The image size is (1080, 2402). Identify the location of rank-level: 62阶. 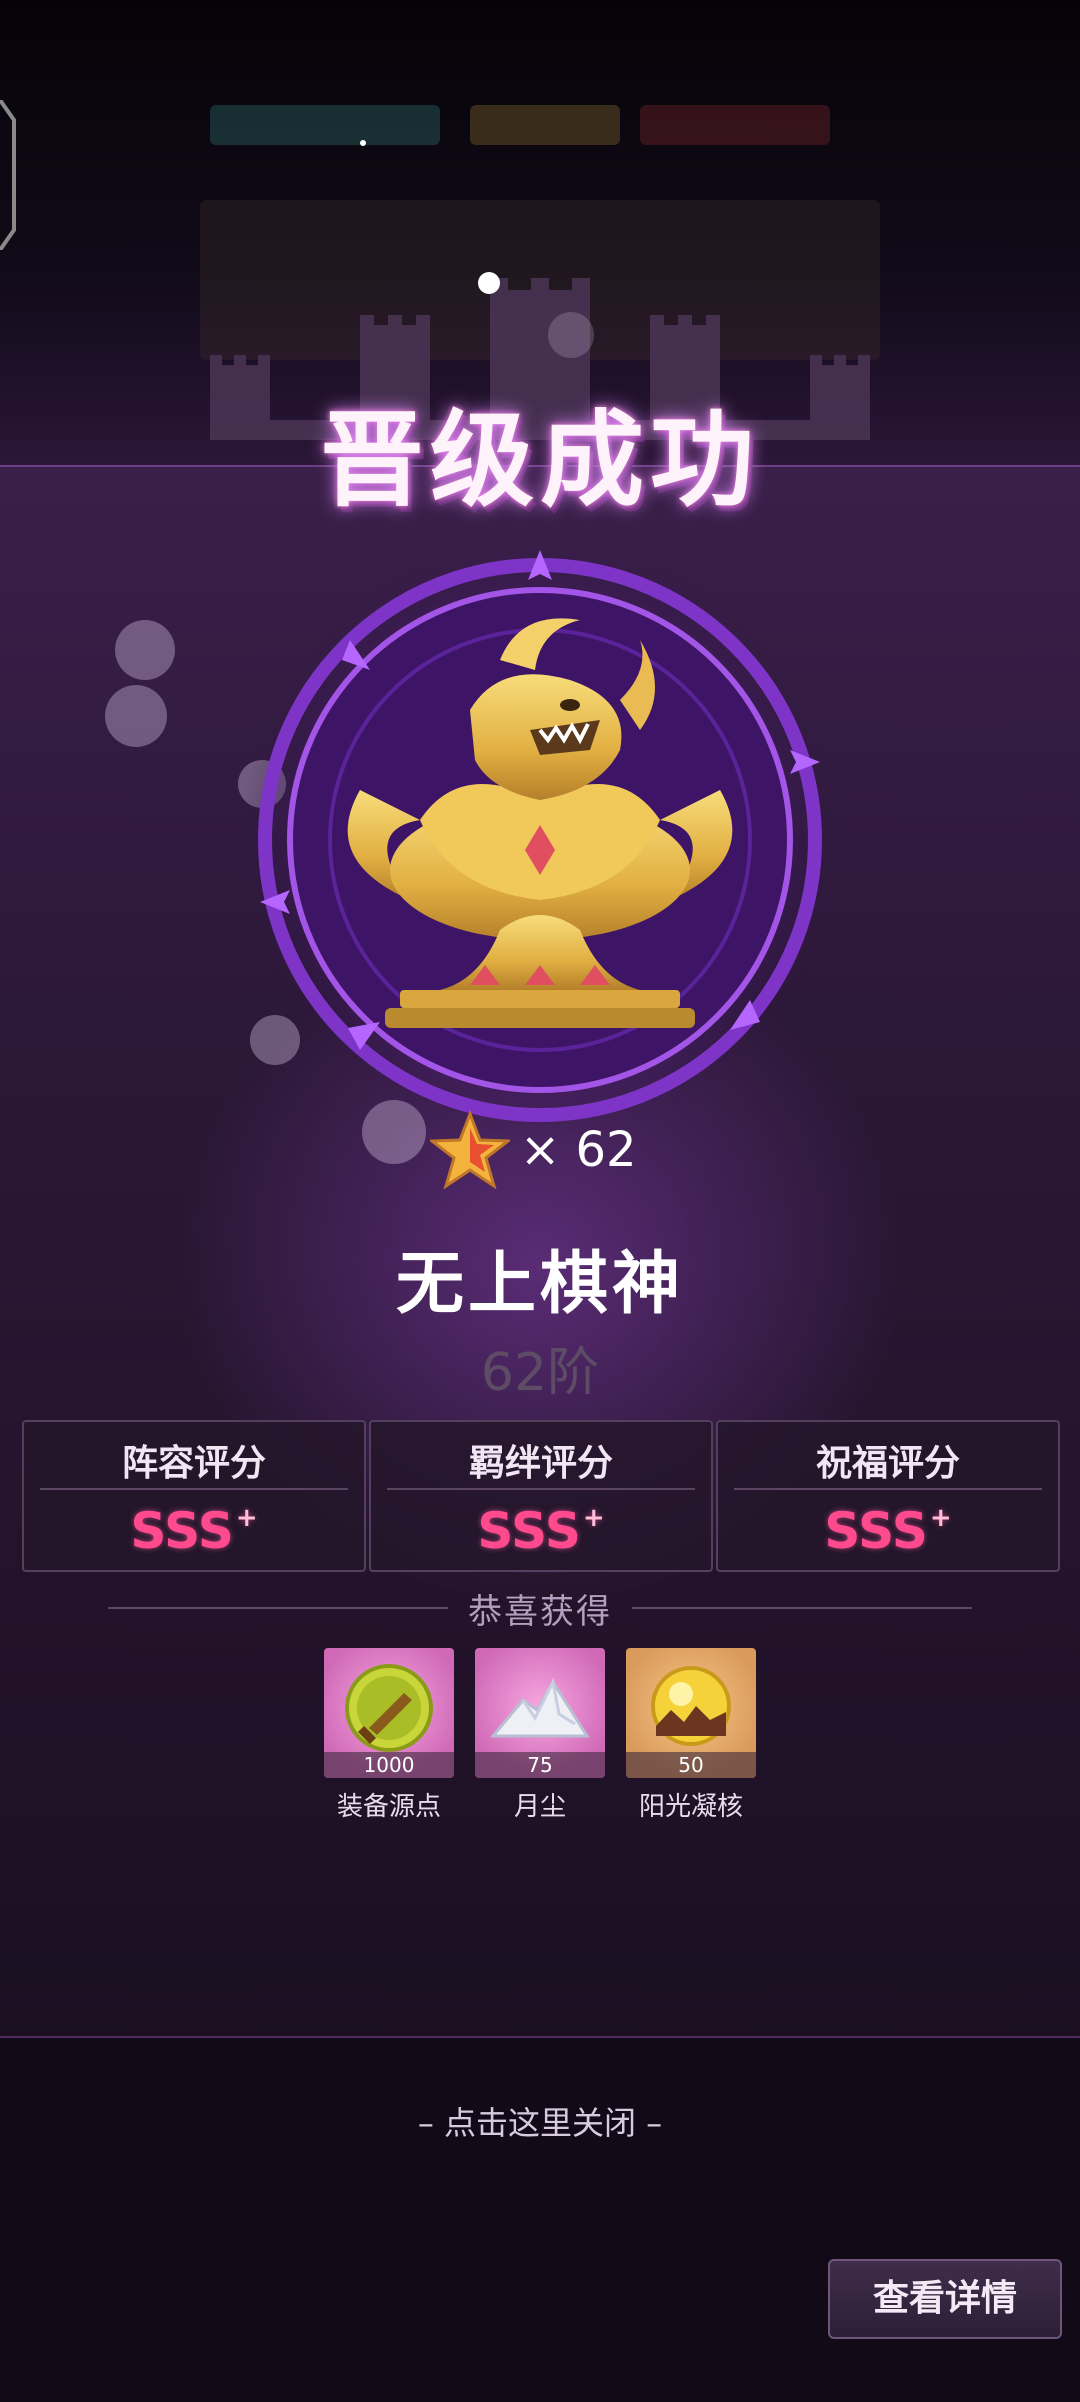
(540, 1373).